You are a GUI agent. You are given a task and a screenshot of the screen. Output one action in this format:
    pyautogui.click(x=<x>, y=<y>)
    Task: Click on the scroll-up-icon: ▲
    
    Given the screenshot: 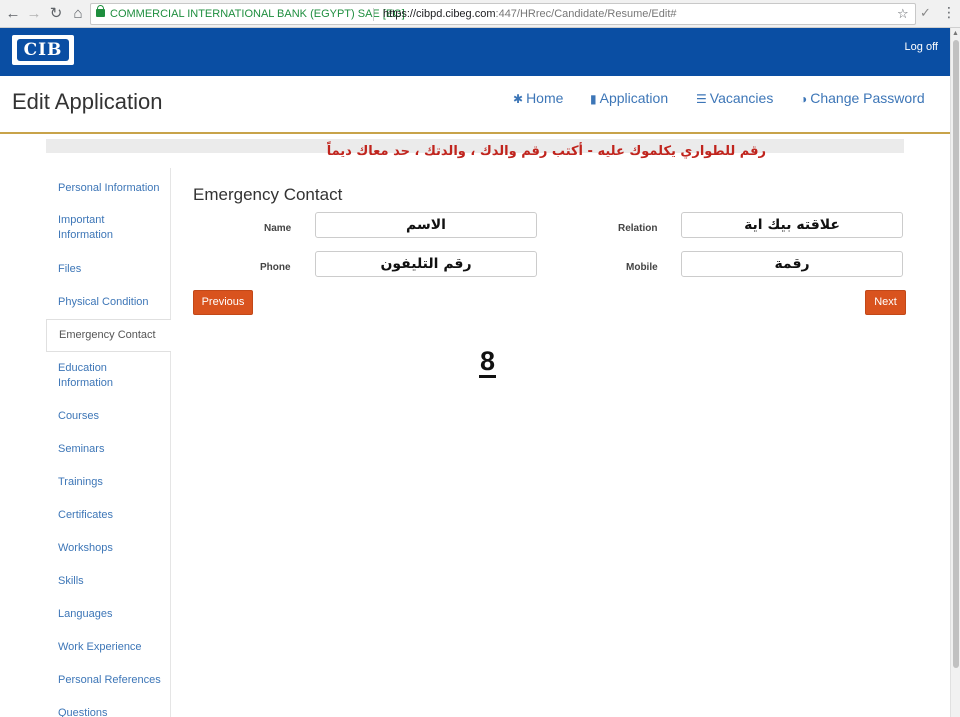 What is the action you would take?
    pyautogui.click(x=955, y=33)
    